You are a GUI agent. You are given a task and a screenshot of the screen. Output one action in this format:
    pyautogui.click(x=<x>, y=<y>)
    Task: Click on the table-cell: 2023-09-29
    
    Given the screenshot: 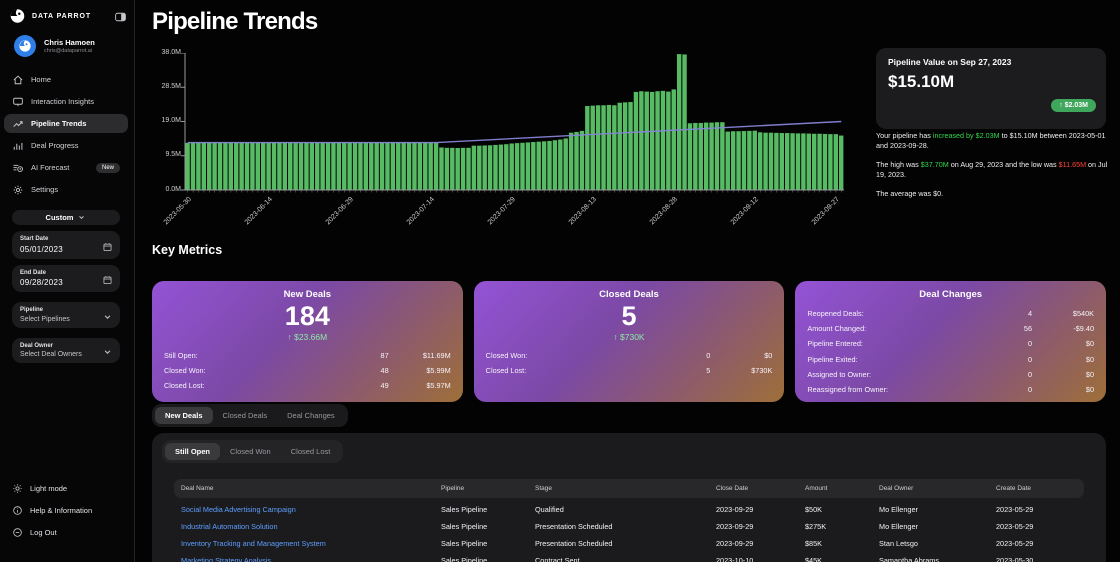 What is the action you would take?
    pyautogui.click(x=735, y=509)
    